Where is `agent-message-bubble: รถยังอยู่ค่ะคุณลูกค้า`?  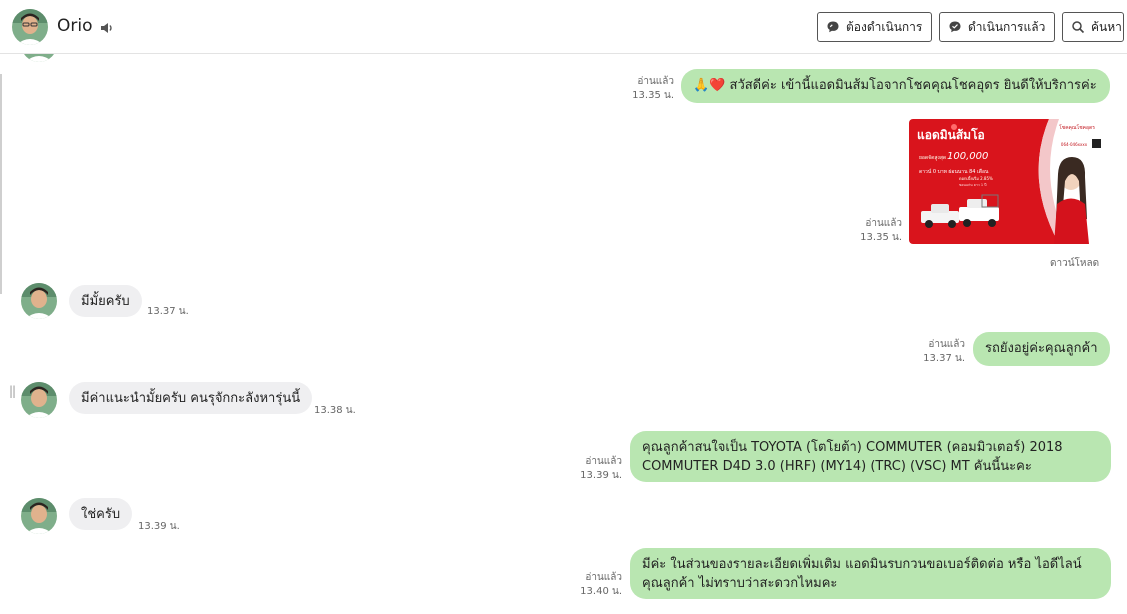 agent-message-bubble: รถยังอยู่ค่ะคุณลูกค้า is located at coordinates (1041, 349).